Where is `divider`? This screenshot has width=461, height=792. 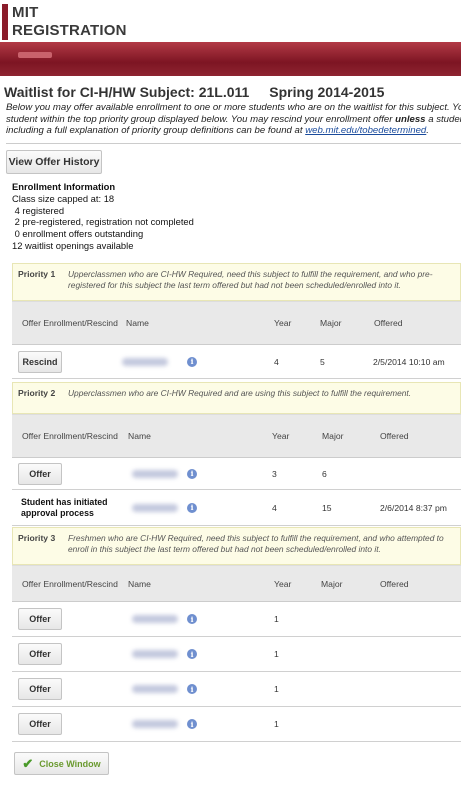
divider is located at coordinates (233, 143).